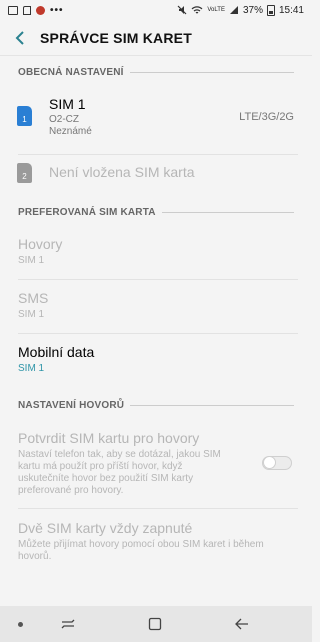 This screenshot has height=642, width=320. I want to click on section-title-general: OBECNÁ NASTAVENÍ, so click(71, 72).